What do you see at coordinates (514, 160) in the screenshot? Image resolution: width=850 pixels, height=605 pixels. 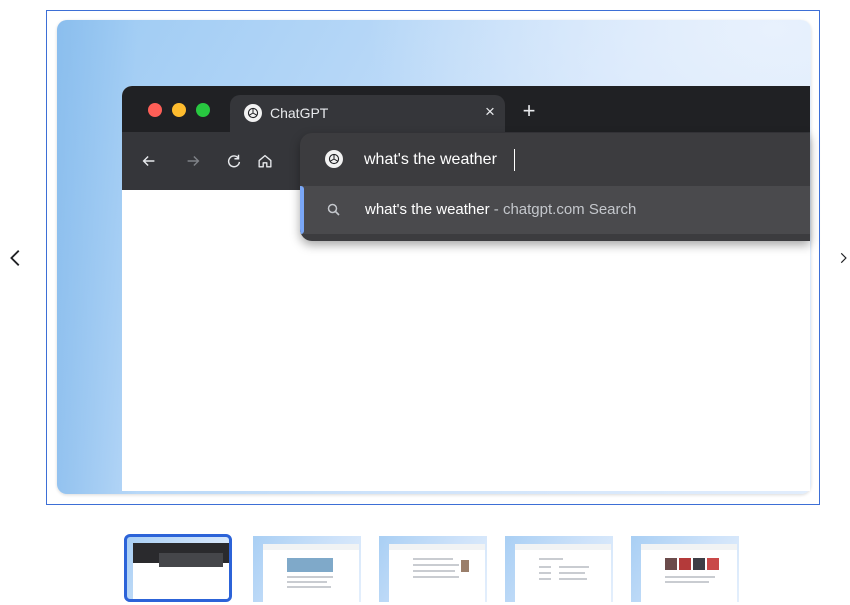 I see `text-caret` at bounding box center [514, 160].